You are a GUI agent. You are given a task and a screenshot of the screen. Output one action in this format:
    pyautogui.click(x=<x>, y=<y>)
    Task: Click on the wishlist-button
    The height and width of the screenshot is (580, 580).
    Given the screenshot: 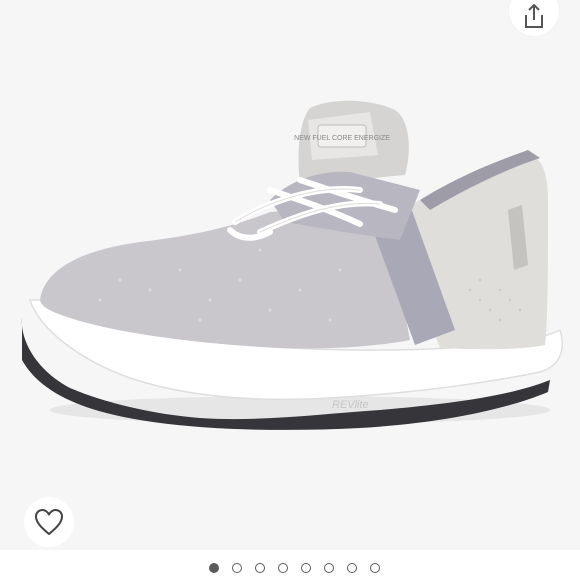 What is the action you would take?
    pyautogui.click(x=49, y=522)
    